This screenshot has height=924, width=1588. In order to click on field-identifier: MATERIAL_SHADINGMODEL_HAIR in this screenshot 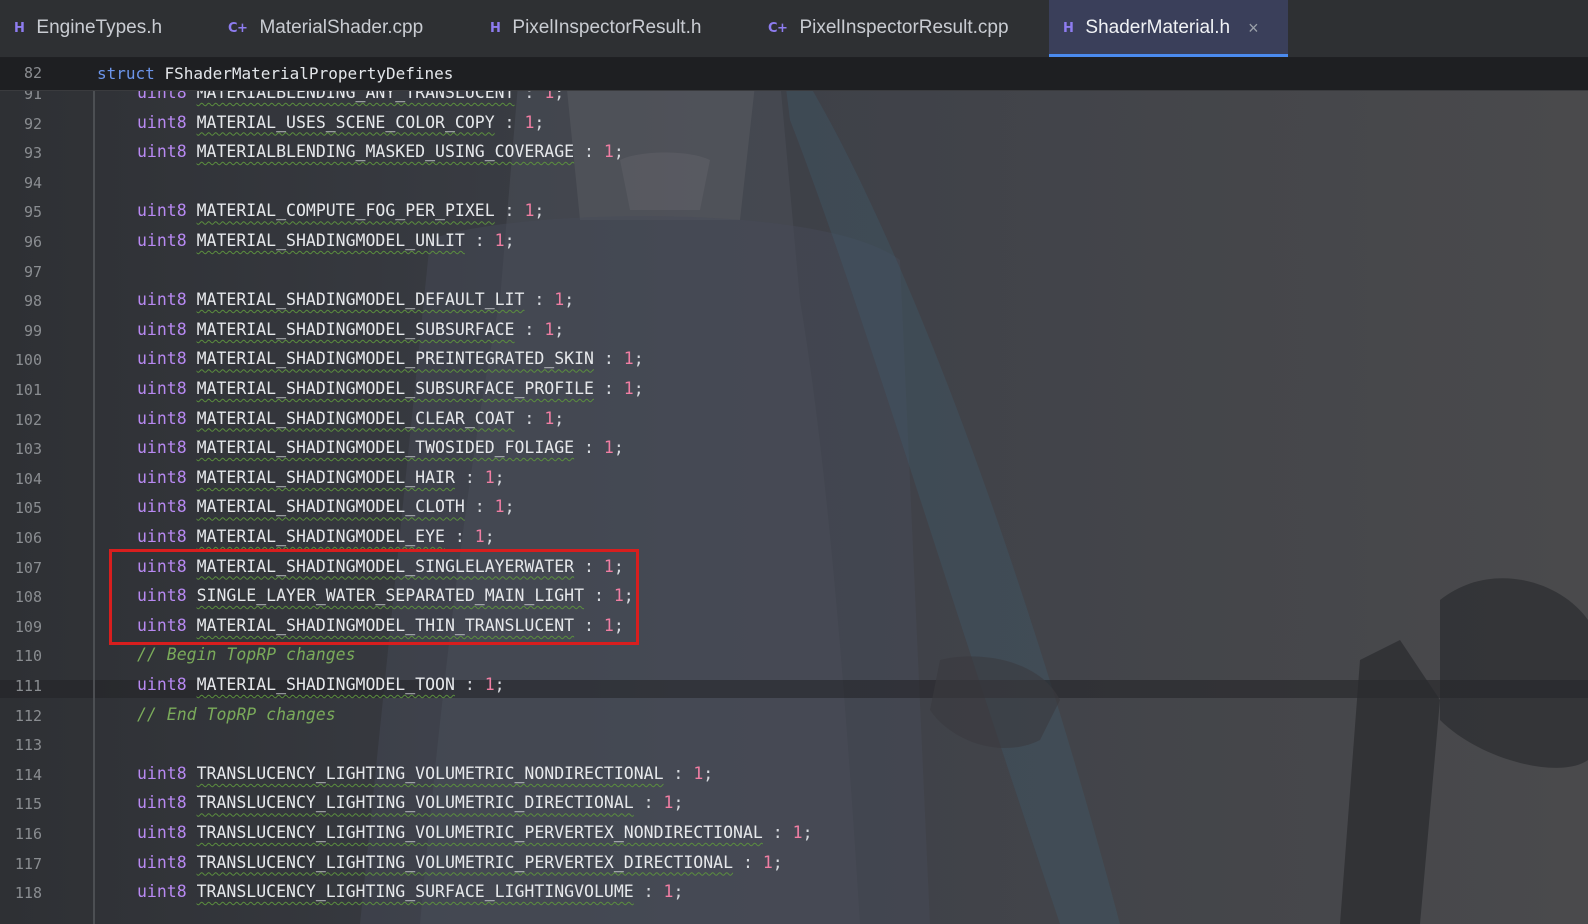, I will do `click(325, 477)`.